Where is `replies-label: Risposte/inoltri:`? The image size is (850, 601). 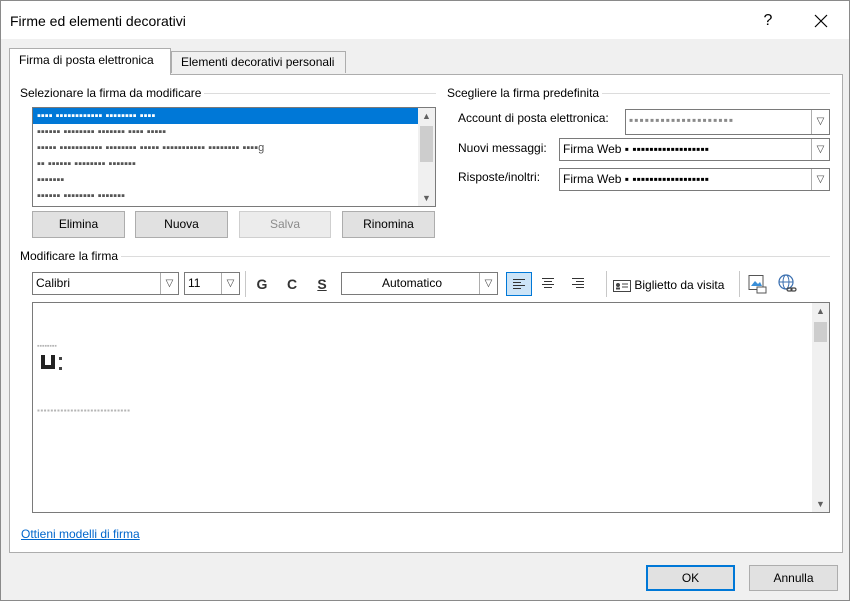
replies-label: Risposte/inoltri: is located at coordinates (499, 177).